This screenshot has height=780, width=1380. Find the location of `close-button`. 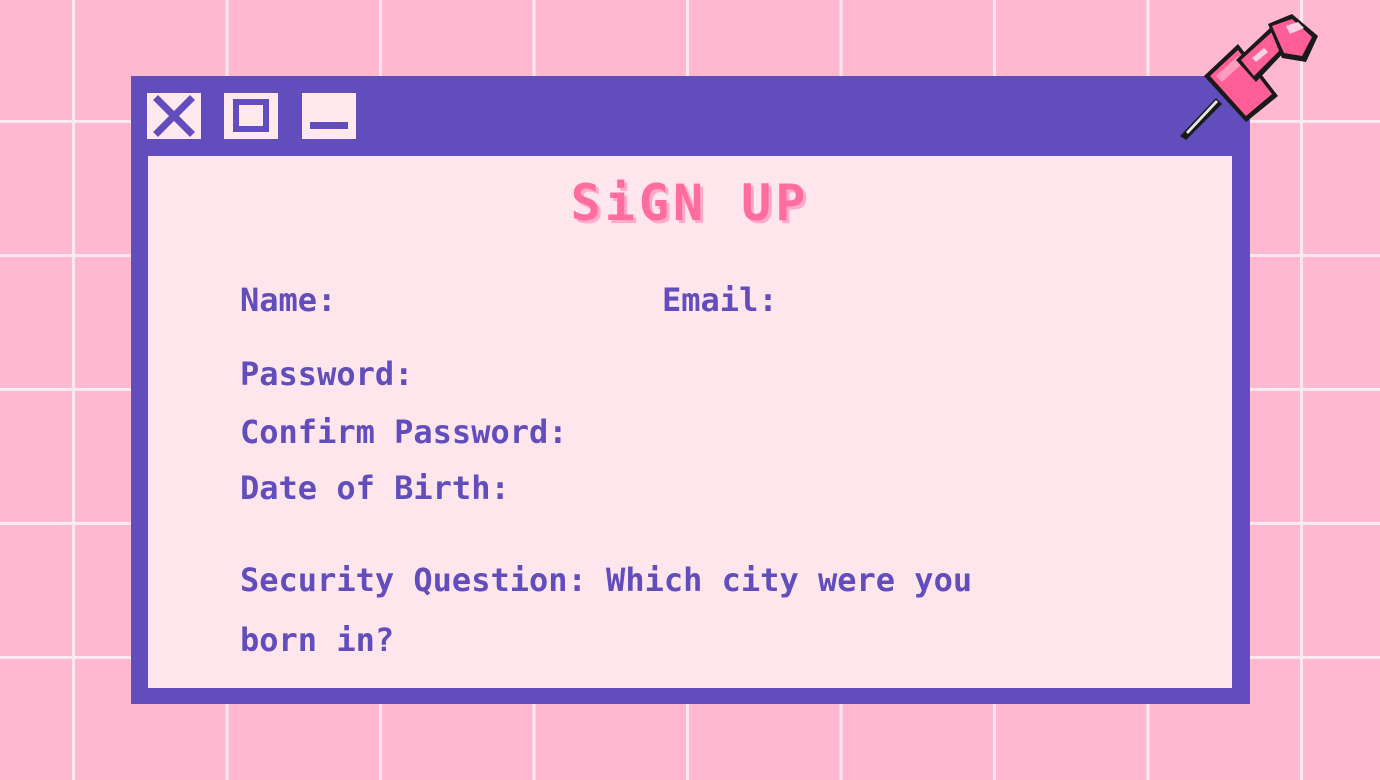

close-button is located at coordinates (174, 116).